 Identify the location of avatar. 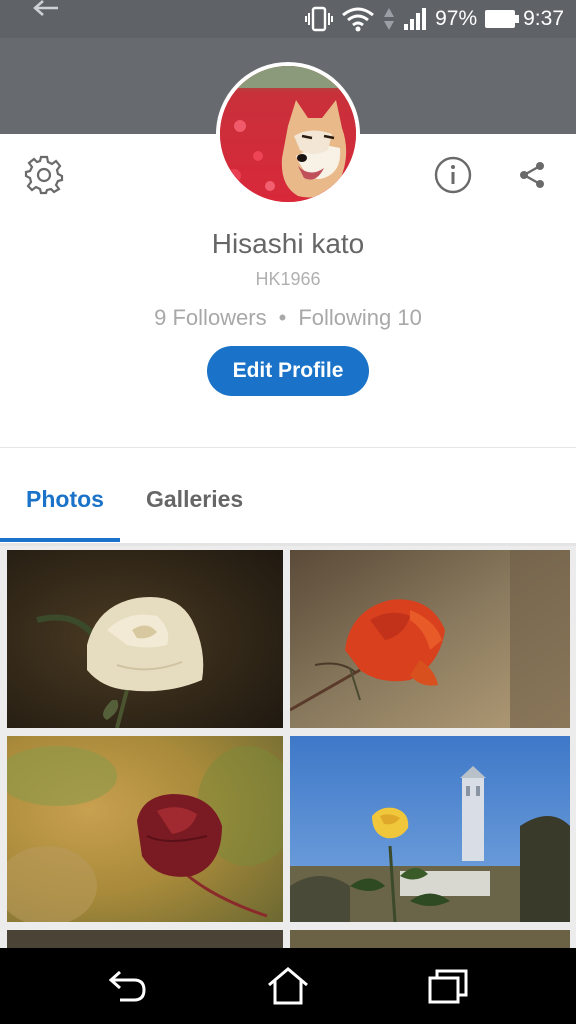
(288, 134).